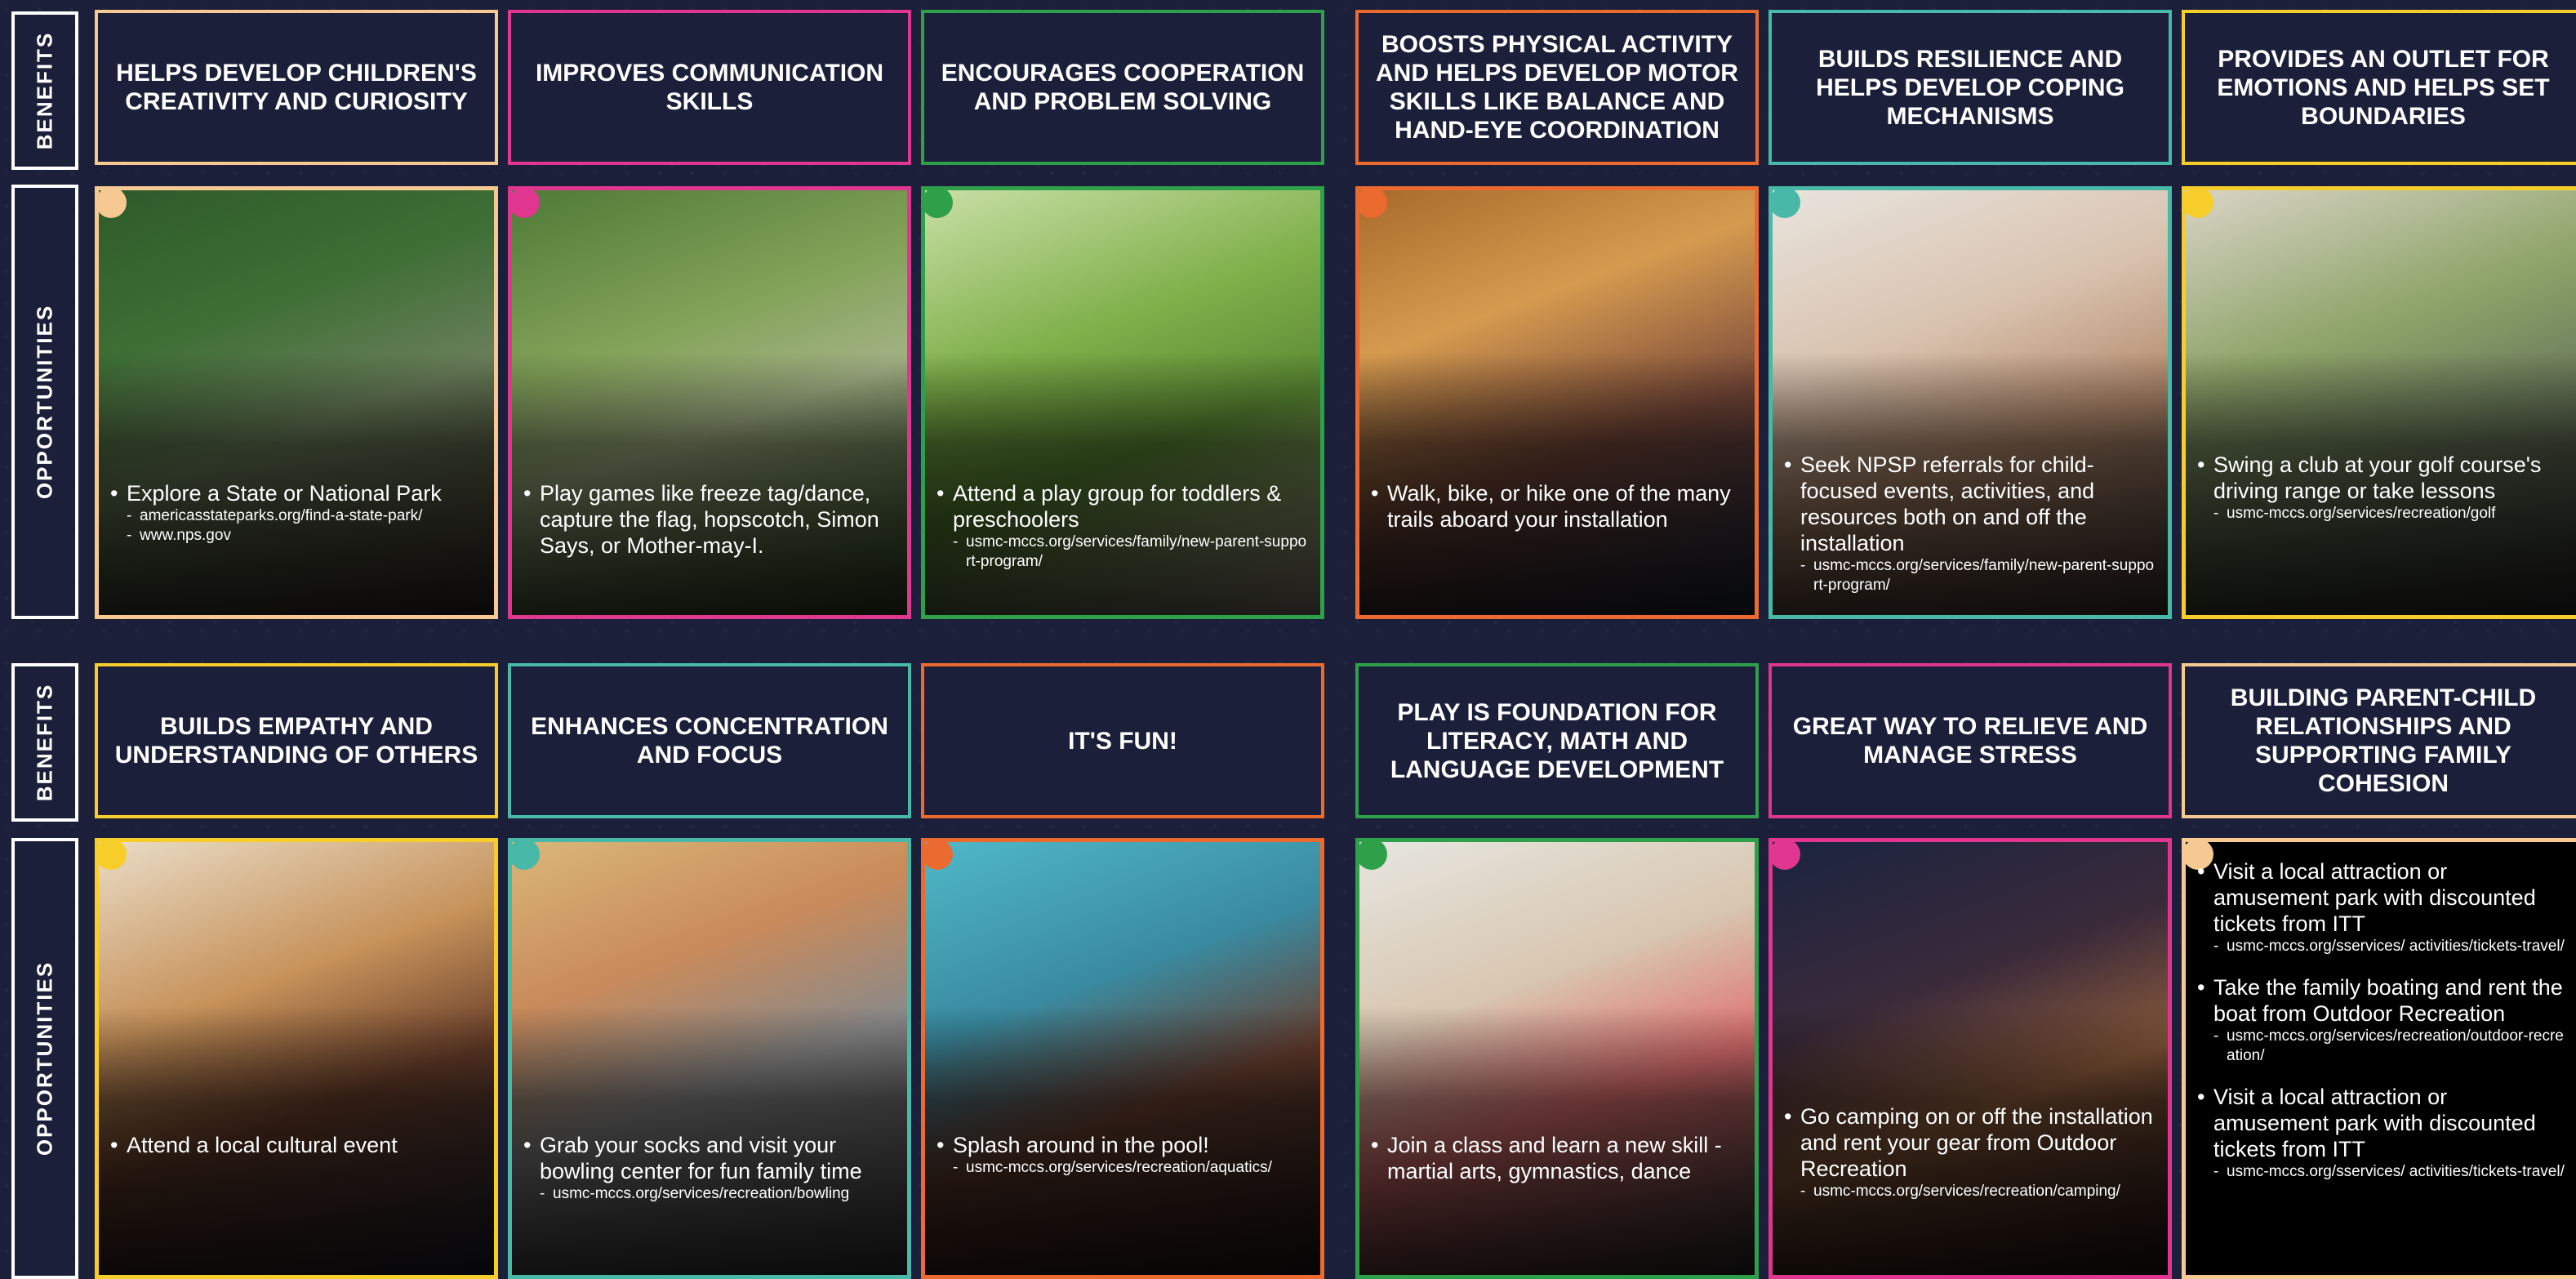 The image size is (2576, 1279). Describe the element at coordinates (709, 740) in the screenshot. I see `benefit-card: ENHANCES CONCENTRATION AND FOCUS` at that location.